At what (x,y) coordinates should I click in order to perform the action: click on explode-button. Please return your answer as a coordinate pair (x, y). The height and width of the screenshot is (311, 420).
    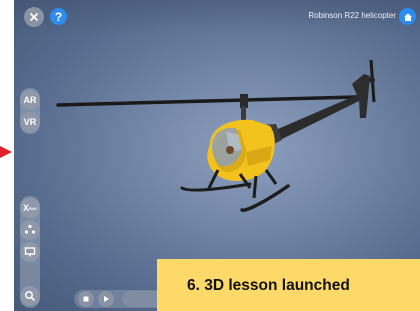
    Looking at the image, I should click on (30, 230).